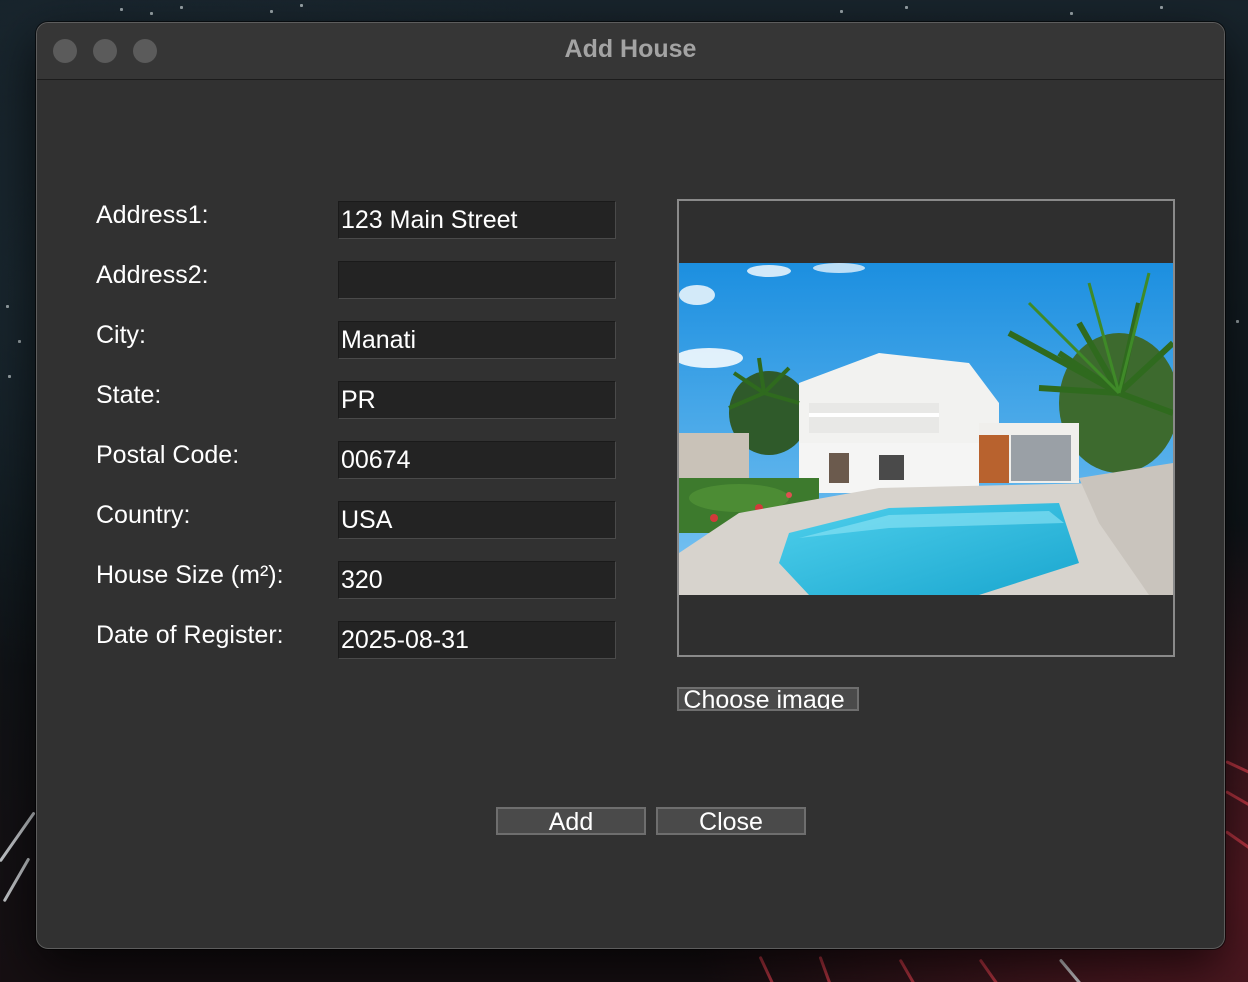 The width and height of the screenshot is (1248, 982). Describe the element at coordinates (731, 821) in the screenshot. I see `close-button: Close` at that location.